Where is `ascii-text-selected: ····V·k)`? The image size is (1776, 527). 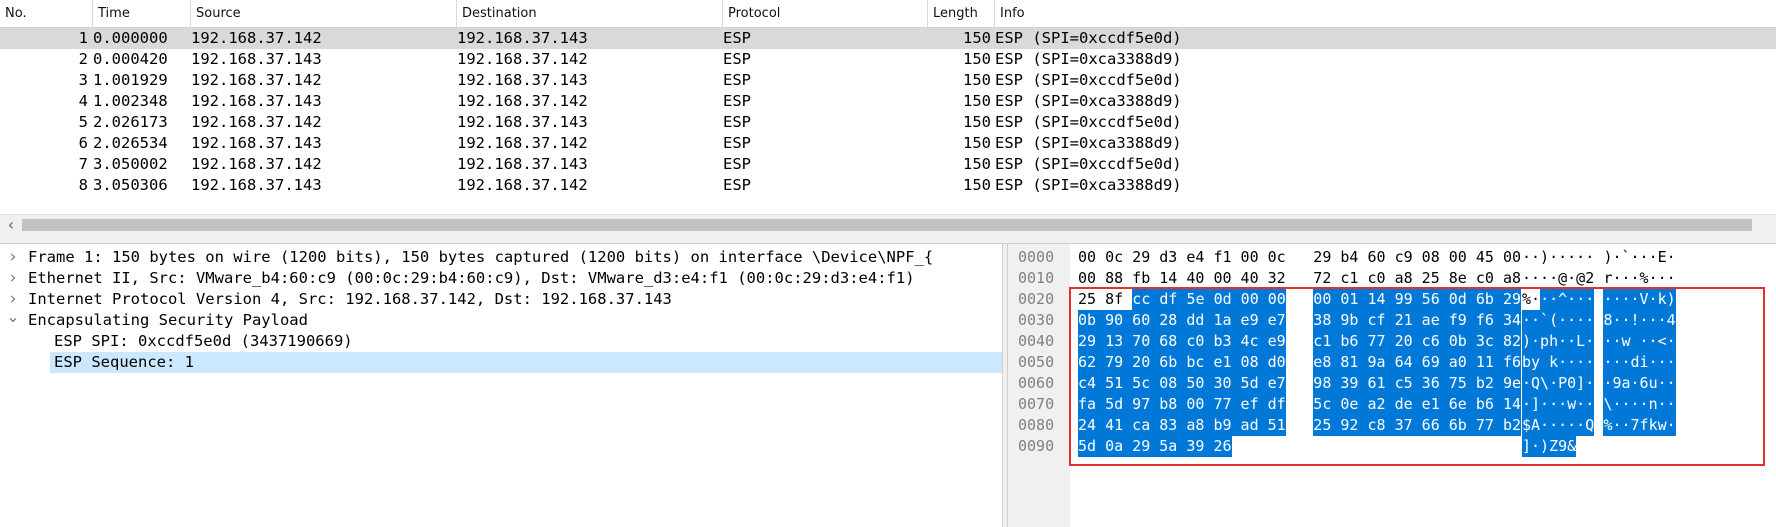
ascii-text-selected: ····V·k) is located at coordinates (1639, 299).